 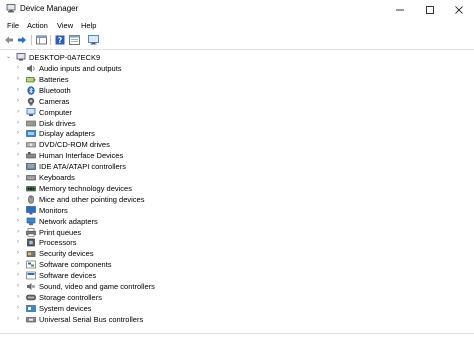 I want to click on storage-controller-icon, so click(x=31, y=297).